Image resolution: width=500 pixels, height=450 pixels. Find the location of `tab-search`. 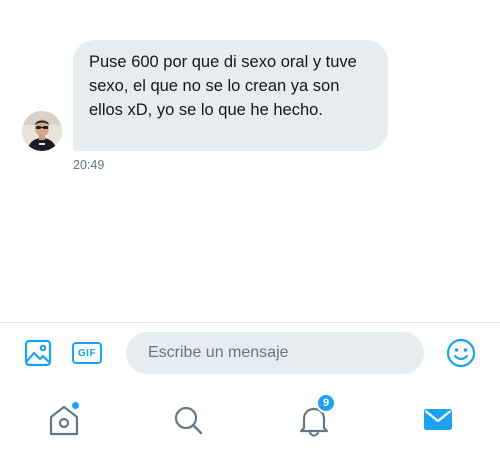

tab-search is located at coordinates (188, 420).